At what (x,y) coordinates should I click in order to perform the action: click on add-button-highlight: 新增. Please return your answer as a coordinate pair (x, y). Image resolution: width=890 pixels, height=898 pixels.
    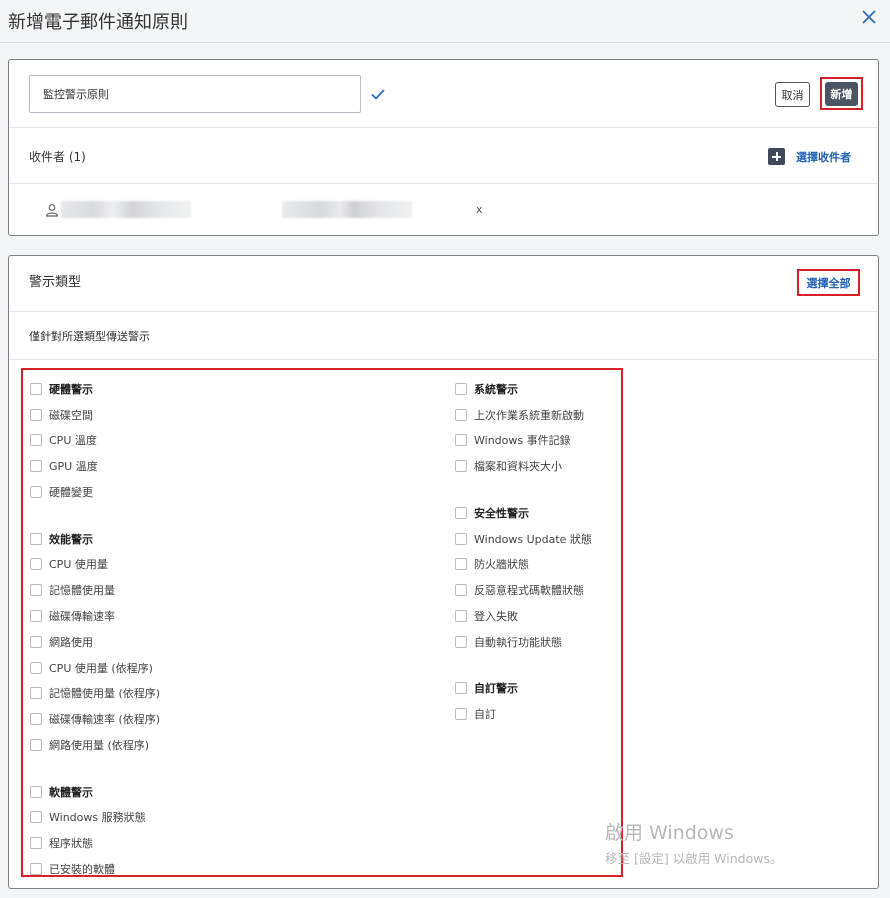
    Looking at the image, I should click on (841, 93).